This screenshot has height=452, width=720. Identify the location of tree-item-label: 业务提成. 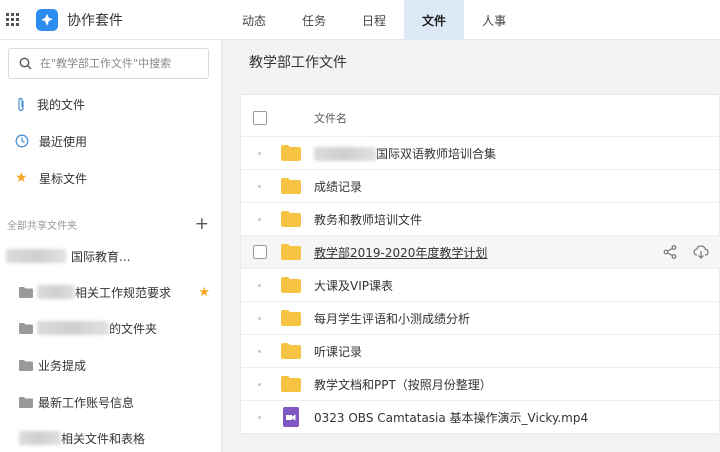
(62, 365).